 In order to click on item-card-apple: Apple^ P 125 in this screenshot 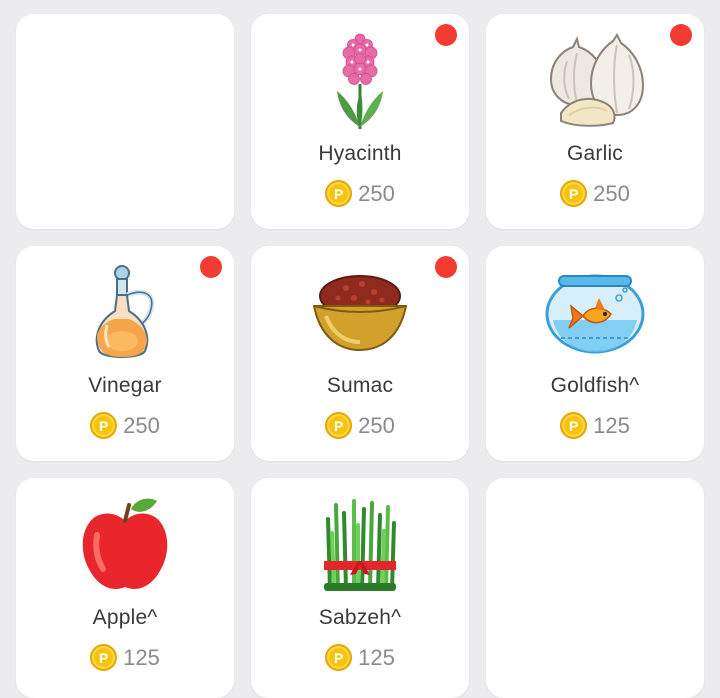, I will do `click(125, 588)`.